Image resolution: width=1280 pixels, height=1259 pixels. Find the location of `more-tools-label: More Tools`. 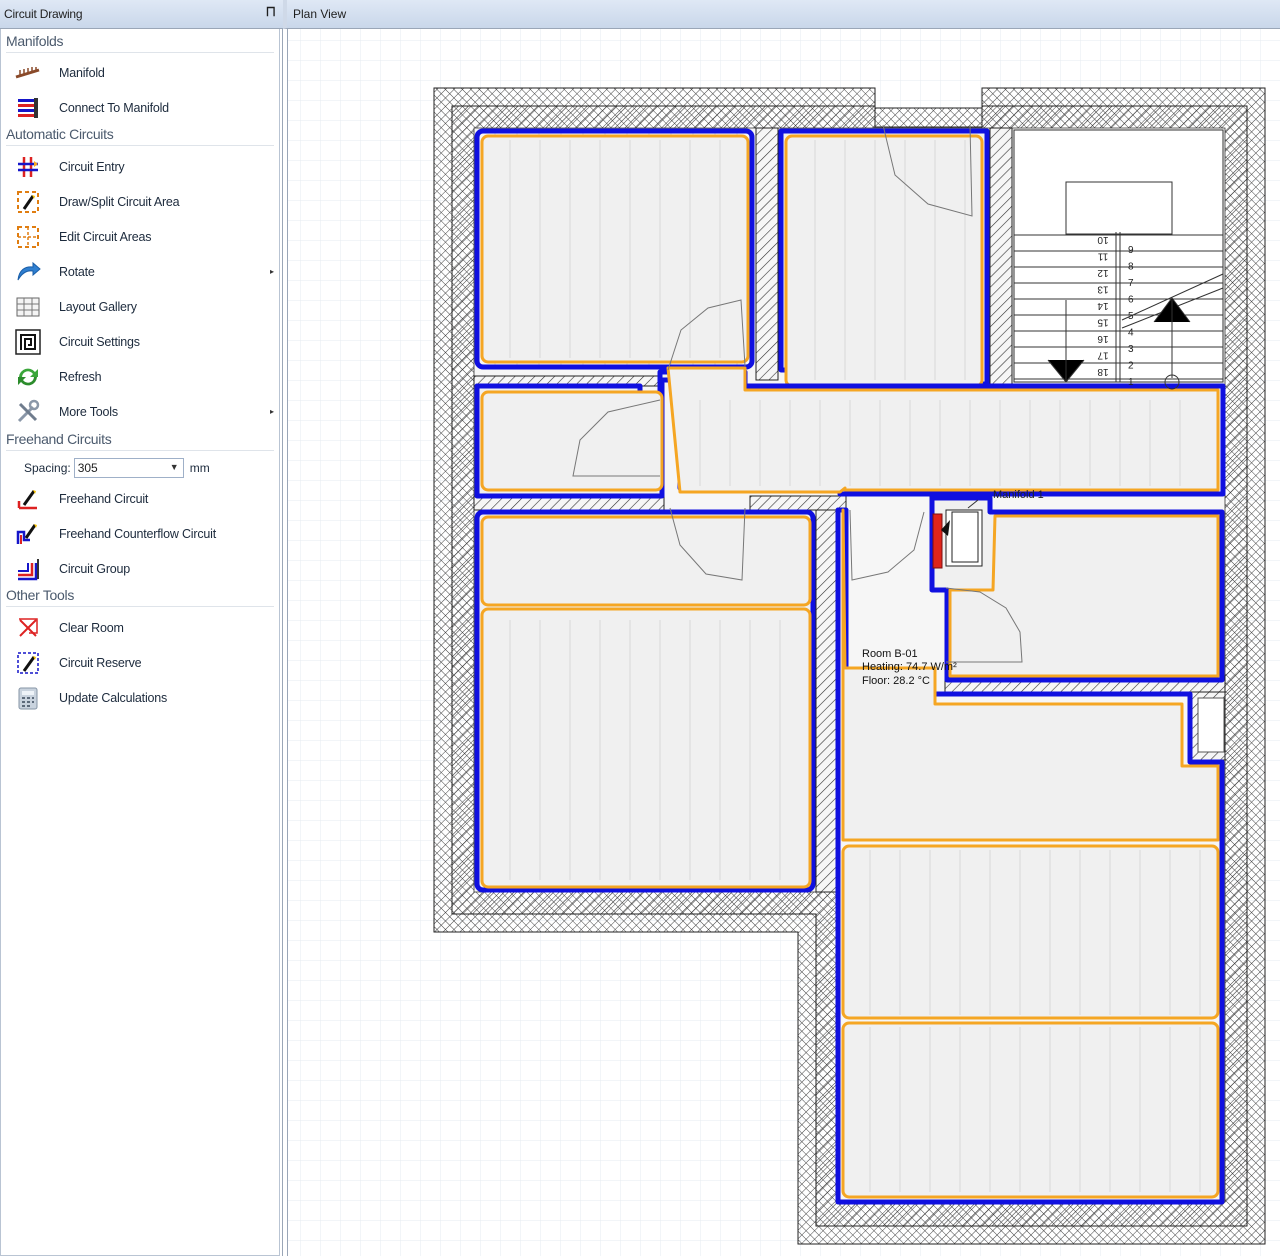

more-tools-label: More Tools is located at coordinates (88, 412).